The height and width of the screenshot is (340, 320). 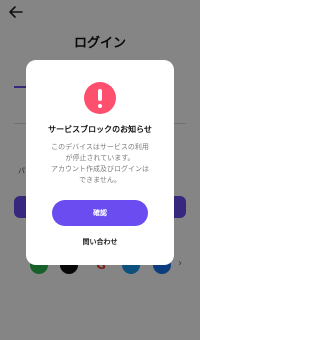 I want to click on dialog-message-line: が停止されています。, so click(x=100, y=158).